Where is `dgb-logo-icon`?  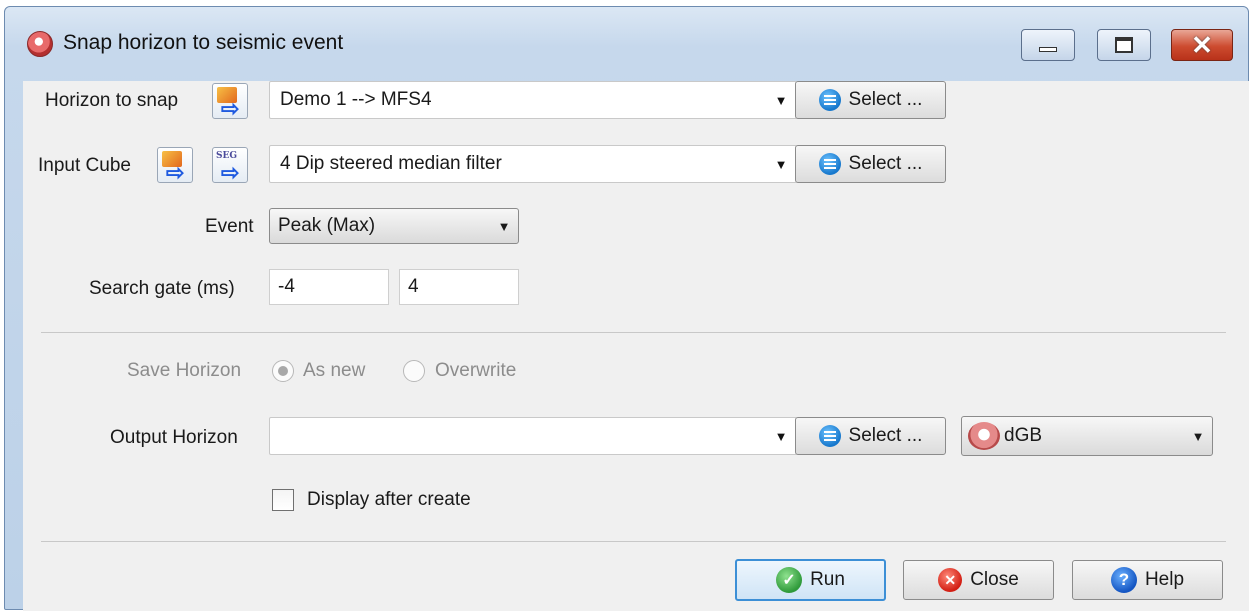 dgb-logo-icon is located at coordinates (984, 436).